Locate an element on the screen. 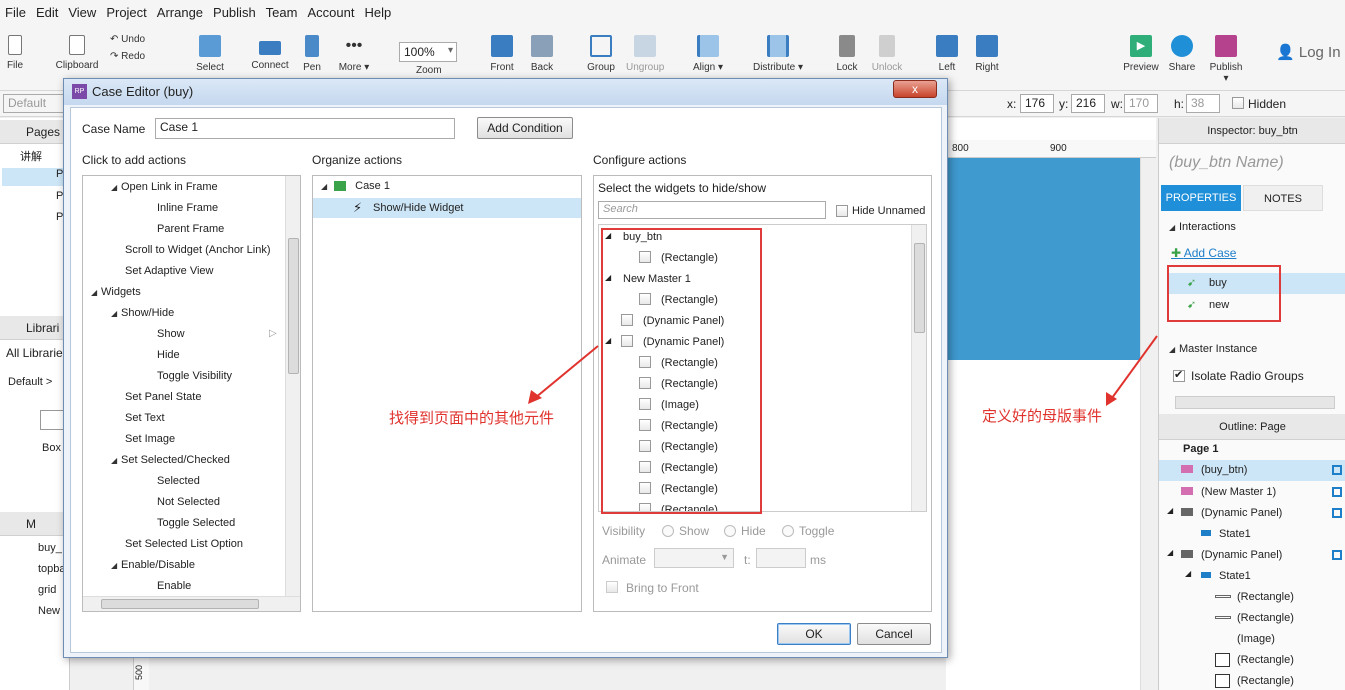  arrow-left-head is located at coordinates (535, 397).